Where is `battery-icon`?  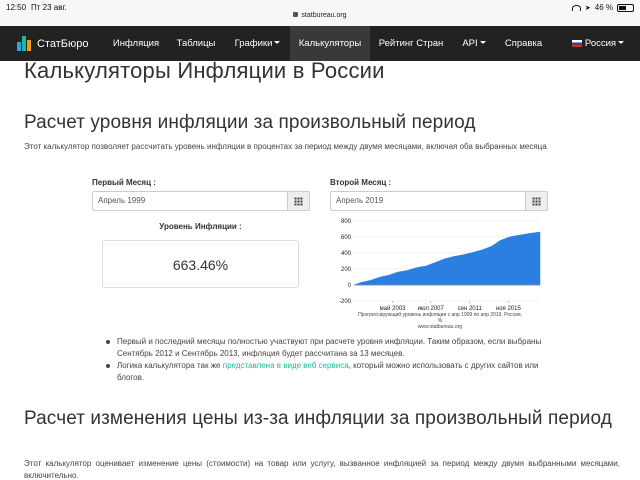
battery-icon is located at coordinates (625, 7).